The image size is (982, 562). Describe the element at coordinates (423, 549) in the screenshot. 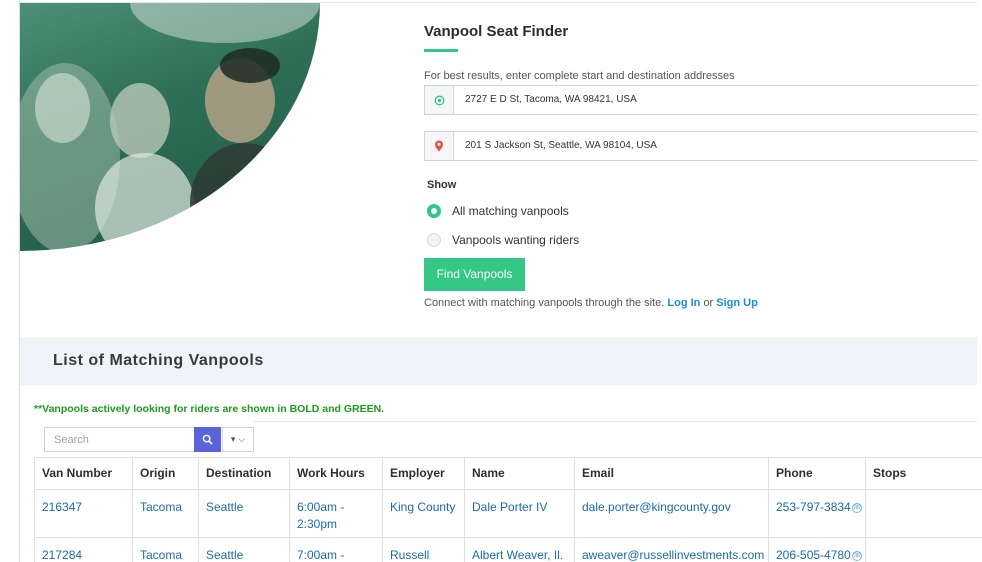

I see `cell-employer: Russell` at that location.